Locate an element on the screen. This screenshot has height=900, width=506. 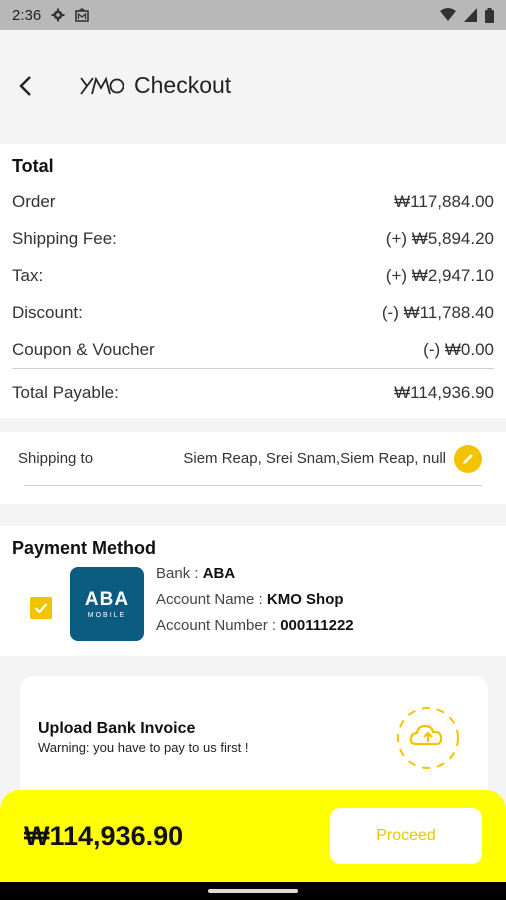
check-icon is located at coordinates (41, 608).